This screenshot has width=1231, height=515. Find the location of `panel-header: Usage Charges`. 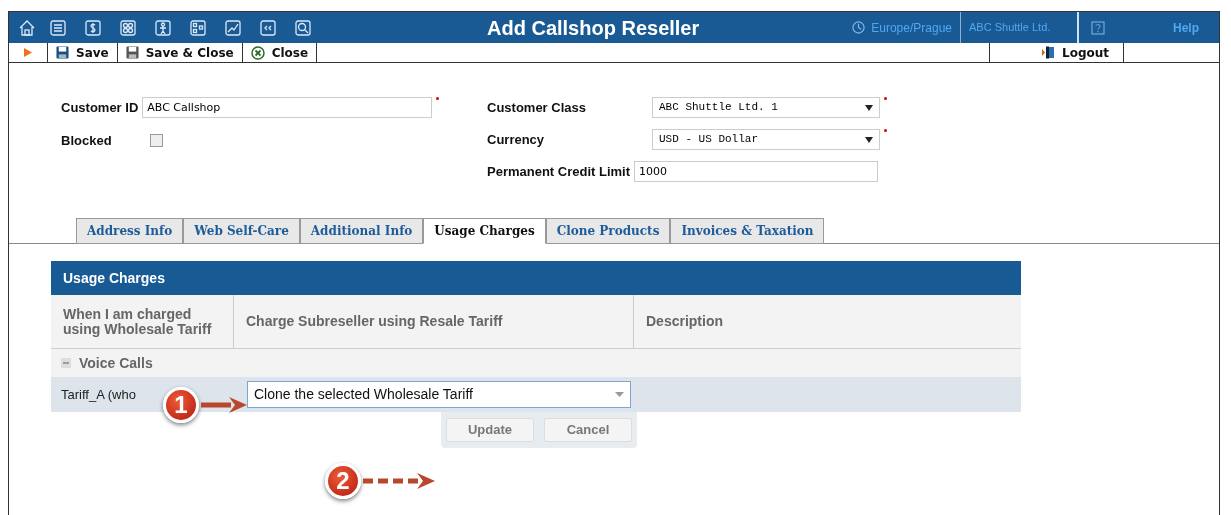

panel-header: Usage Charges is located at coordinates (536, 278).